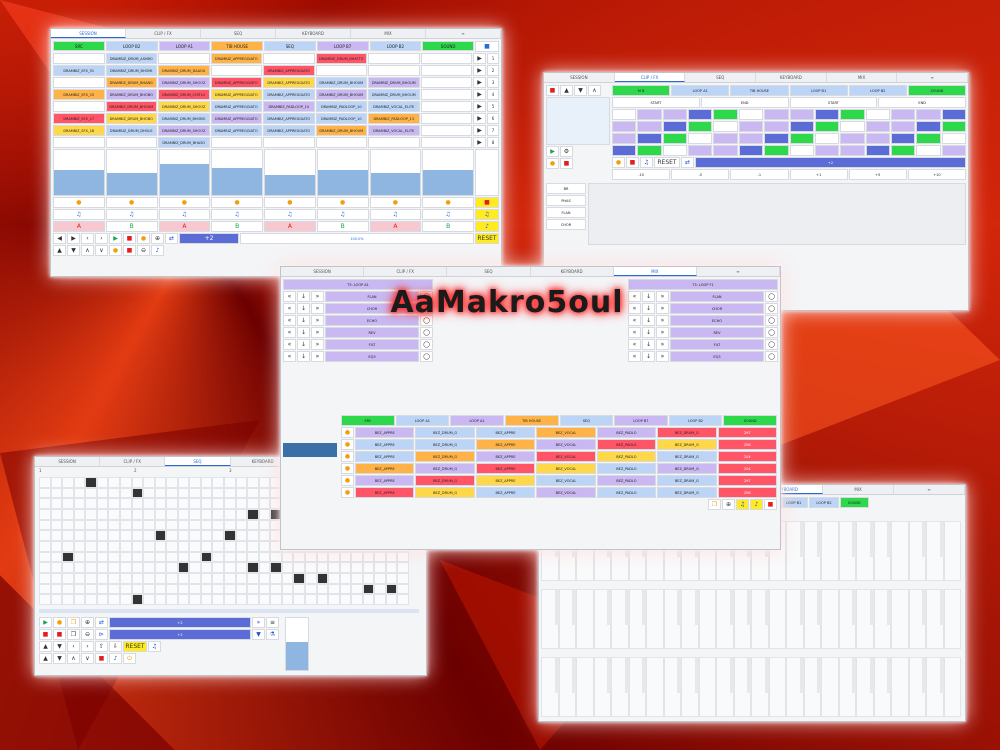  I want to click on clip-slot: BEZ_PADLO, so click(626, 492).